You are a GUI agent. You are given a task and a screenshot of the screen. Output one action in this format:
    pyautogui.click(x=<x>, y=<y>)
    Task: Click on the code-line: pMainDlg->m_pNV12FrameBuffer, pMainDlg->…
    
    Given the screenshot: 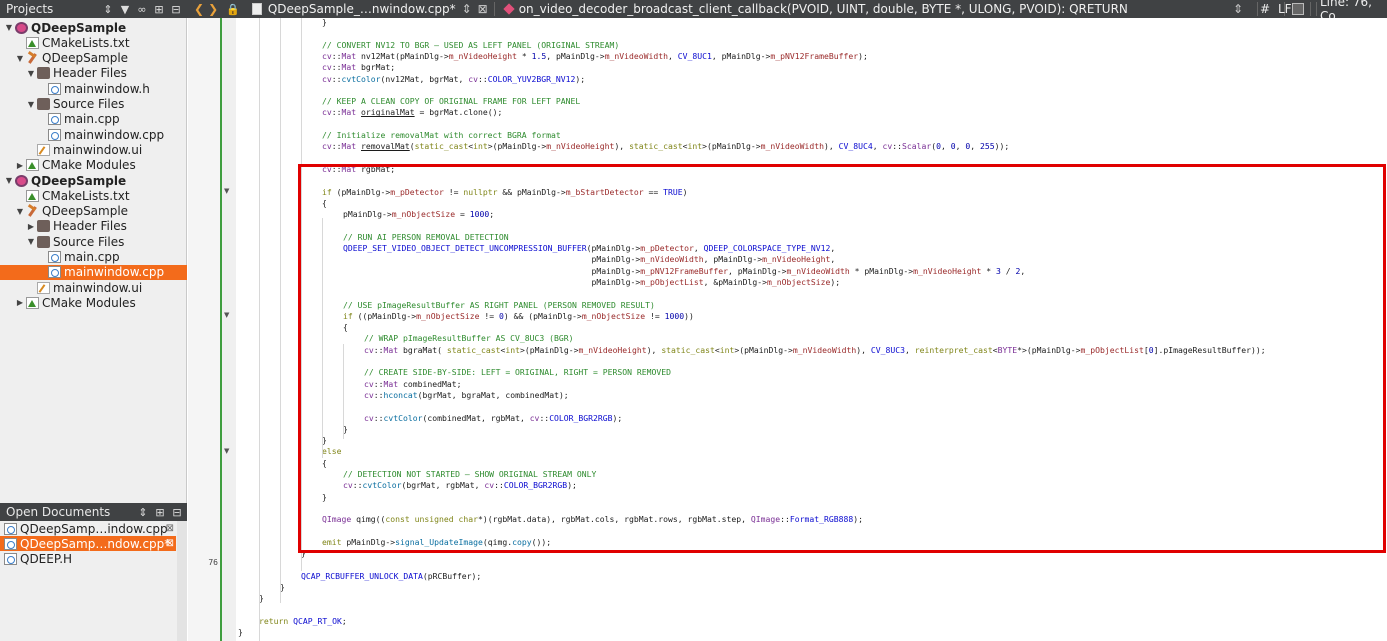 What is the action you would take?
    pyautogui.click(x=684, y=270)
    